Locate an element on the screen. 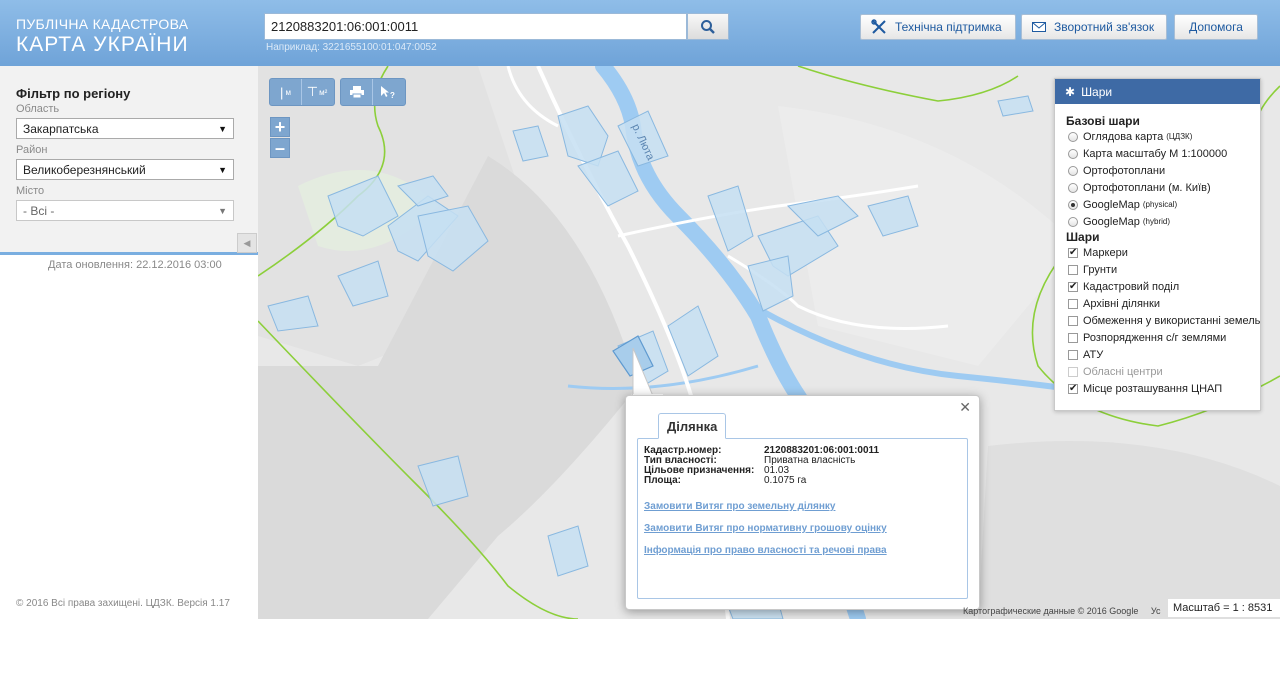  help-label: Допомога is located at coordinates (1216, 27).